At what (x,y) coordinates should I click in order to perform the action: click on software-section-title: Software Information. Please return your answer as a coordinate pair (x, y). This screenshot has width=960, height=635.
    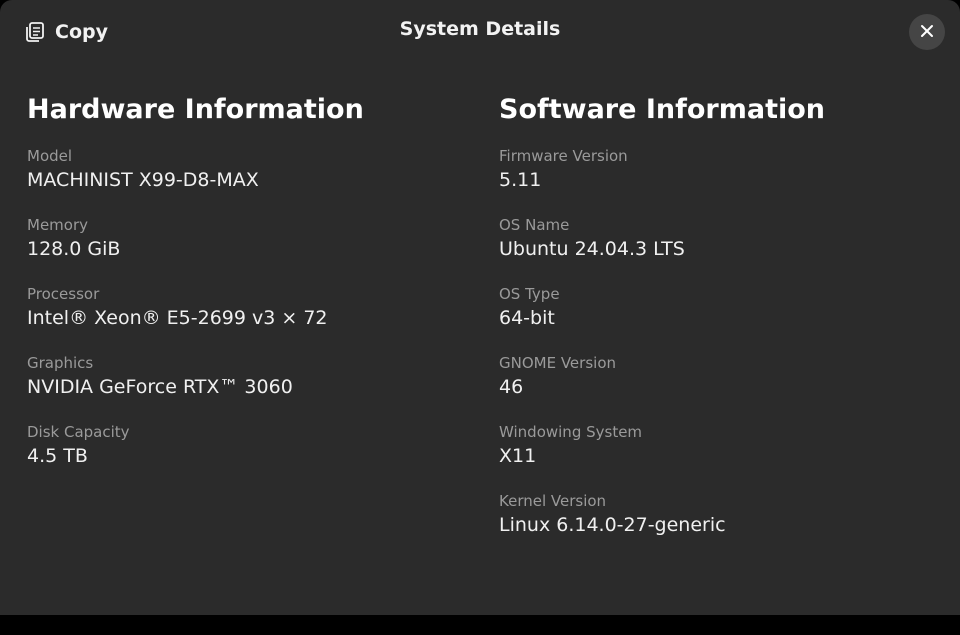
    Looking at the image, I should click on (662, 109).